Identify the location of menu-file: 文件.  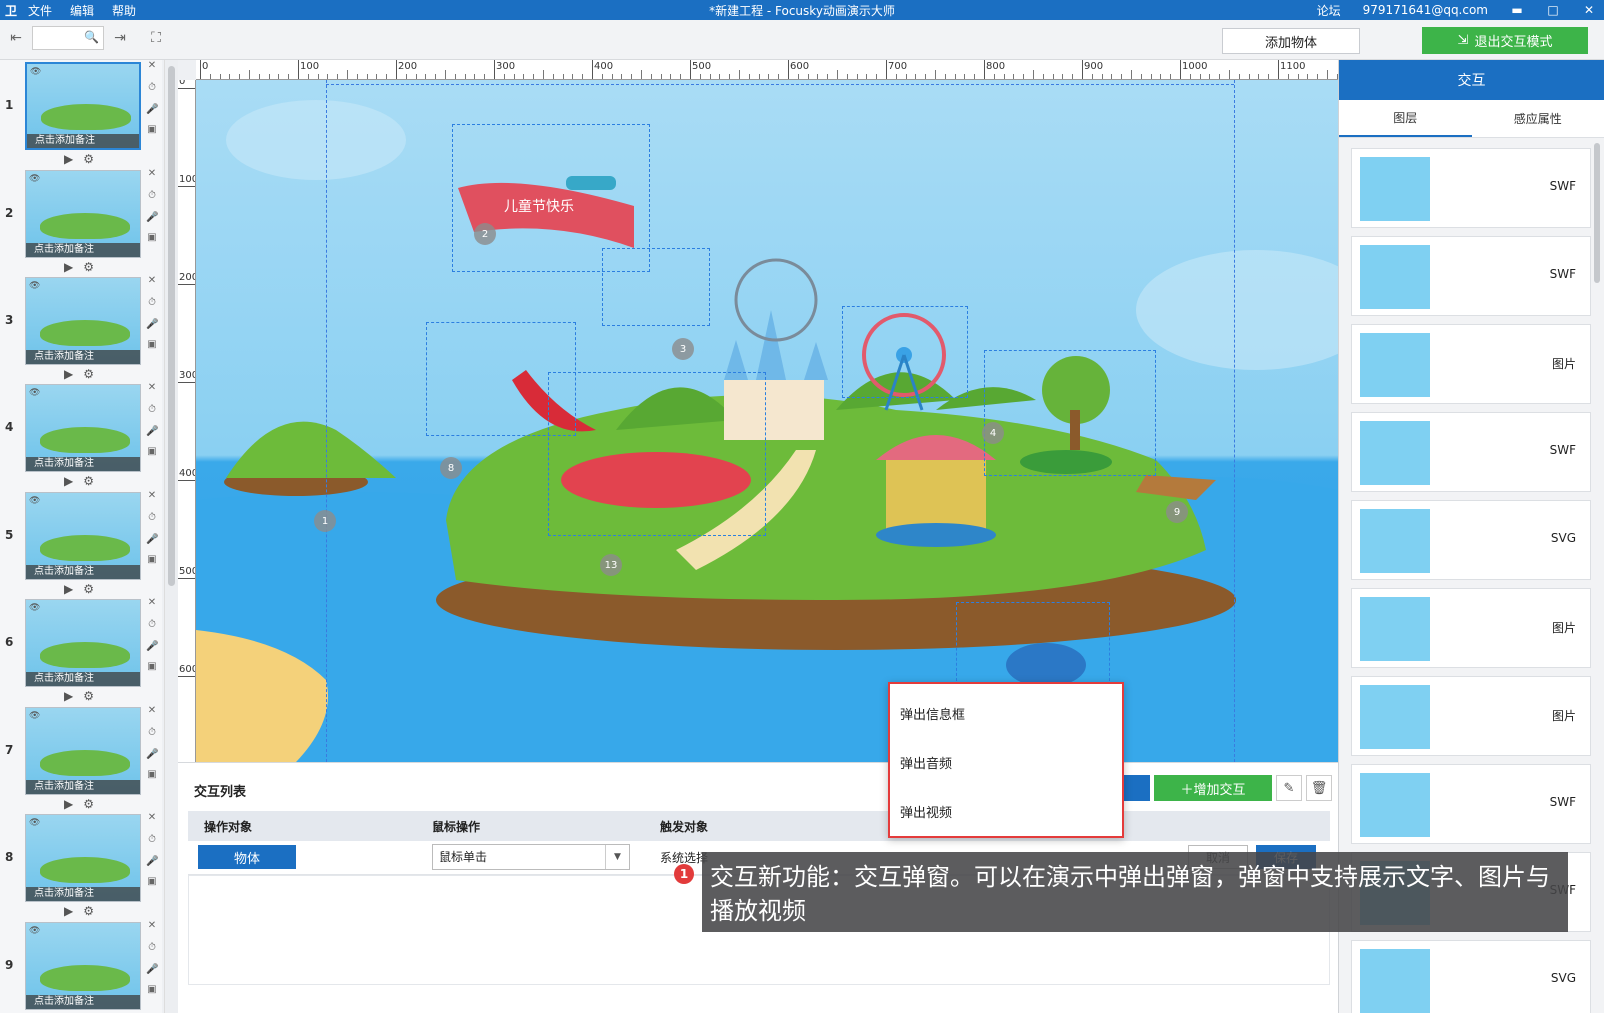
(40, 10).